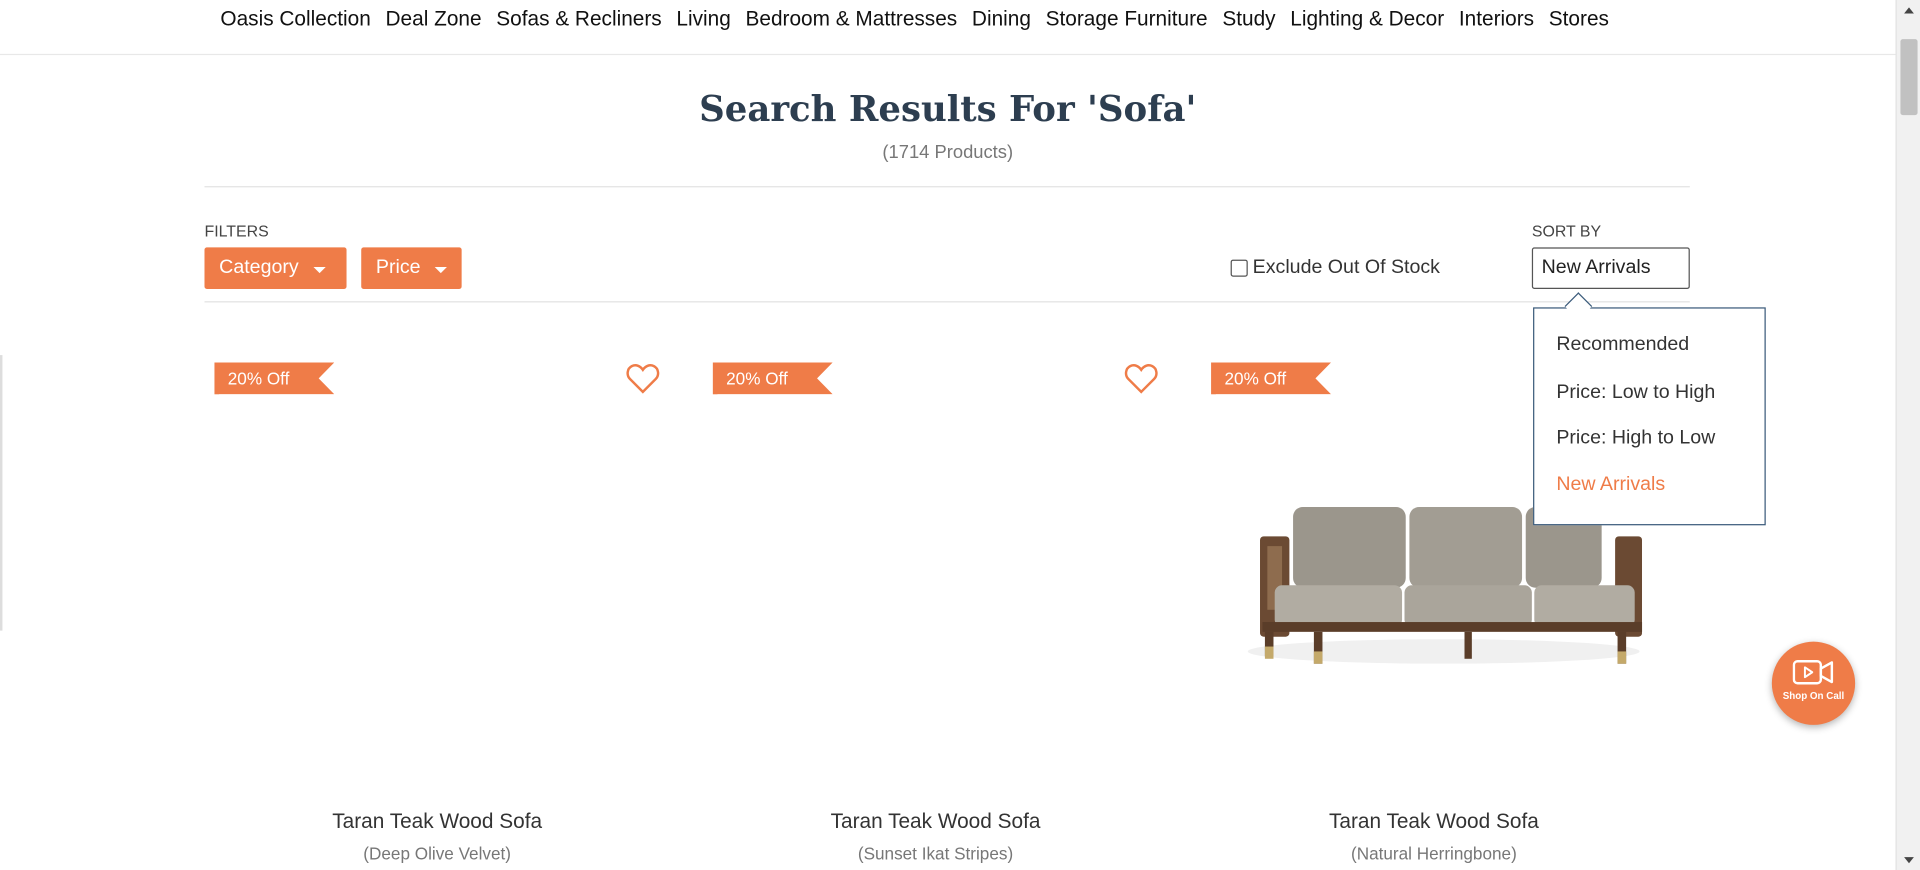 The width and height of the screenshot is (1920, 870). I want to click on page-title: Search Results For 'Sofa', so click(948, 109).